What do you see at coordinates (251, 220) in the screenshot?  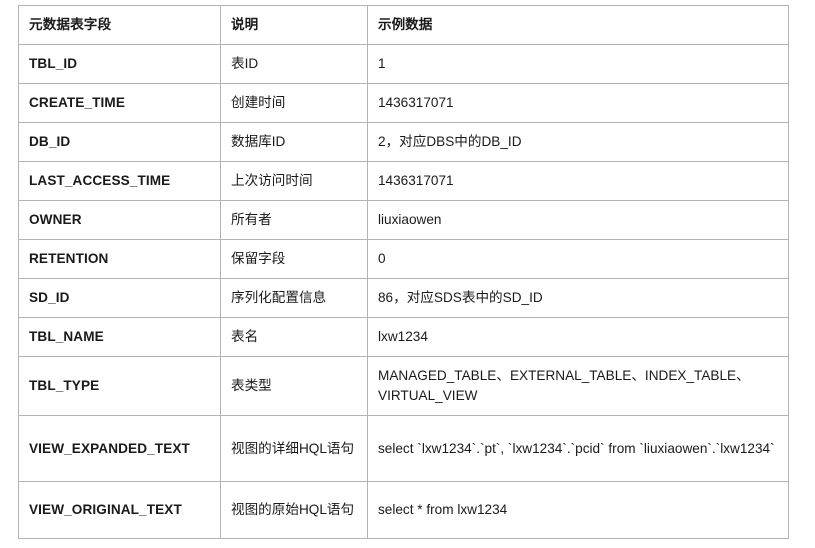 I see `field-description: 所有者` at bounding box center [251, 220].